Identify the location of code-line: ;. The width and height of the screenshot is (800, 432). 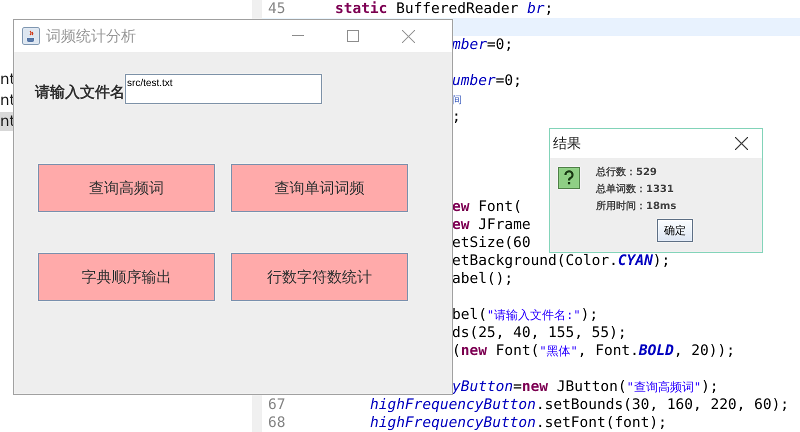
(456, 117).